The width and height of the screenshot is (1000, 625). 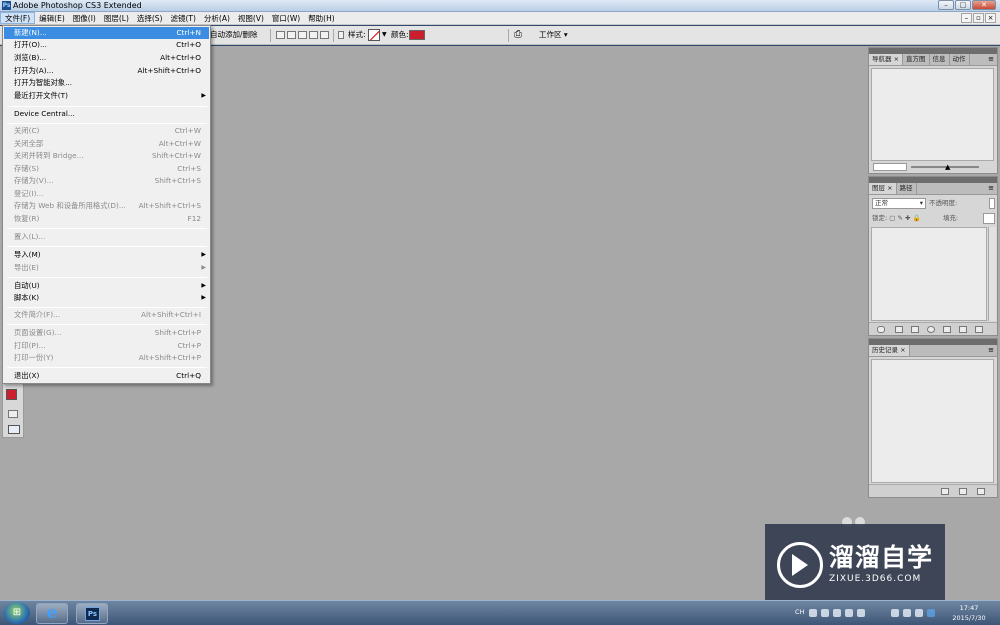 I want to click on menu-item-file-info: 文件简介(F)... Alt+Shift+Ctrl+I, so click(x=106, y=315).